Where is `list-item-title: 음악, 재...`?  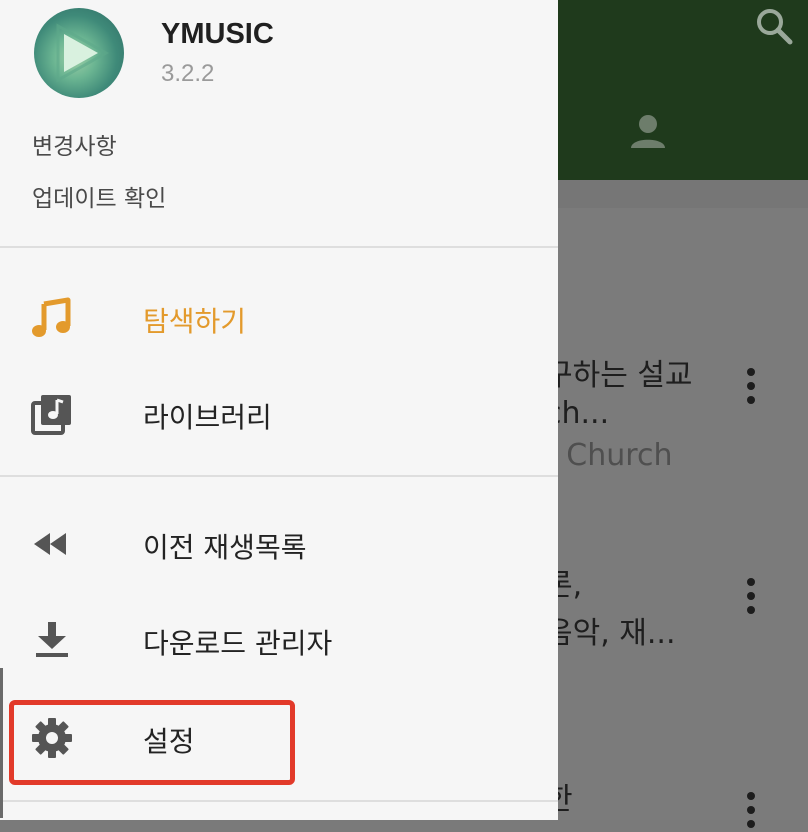
list-item-title: 음악, 재... is located at coordinates (610, 633).